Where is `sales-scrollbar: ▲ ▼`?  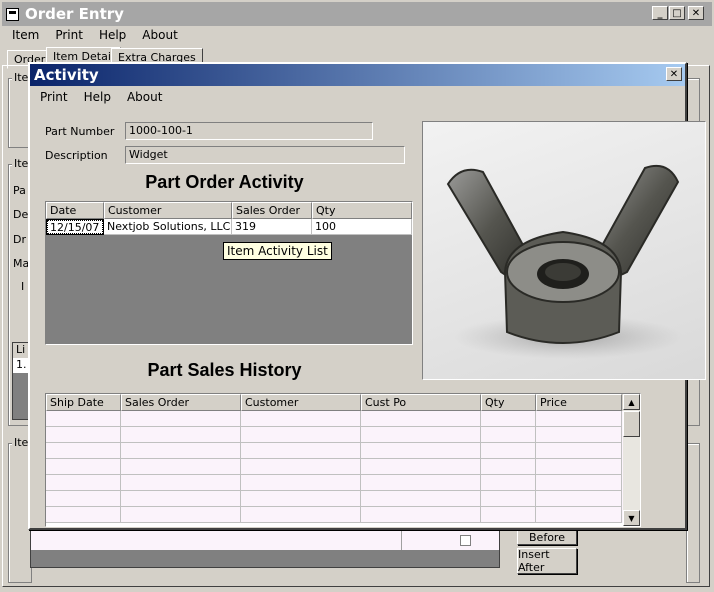 sales-scrollbar: ▲ ▼ is located at coordinates (631, 460).